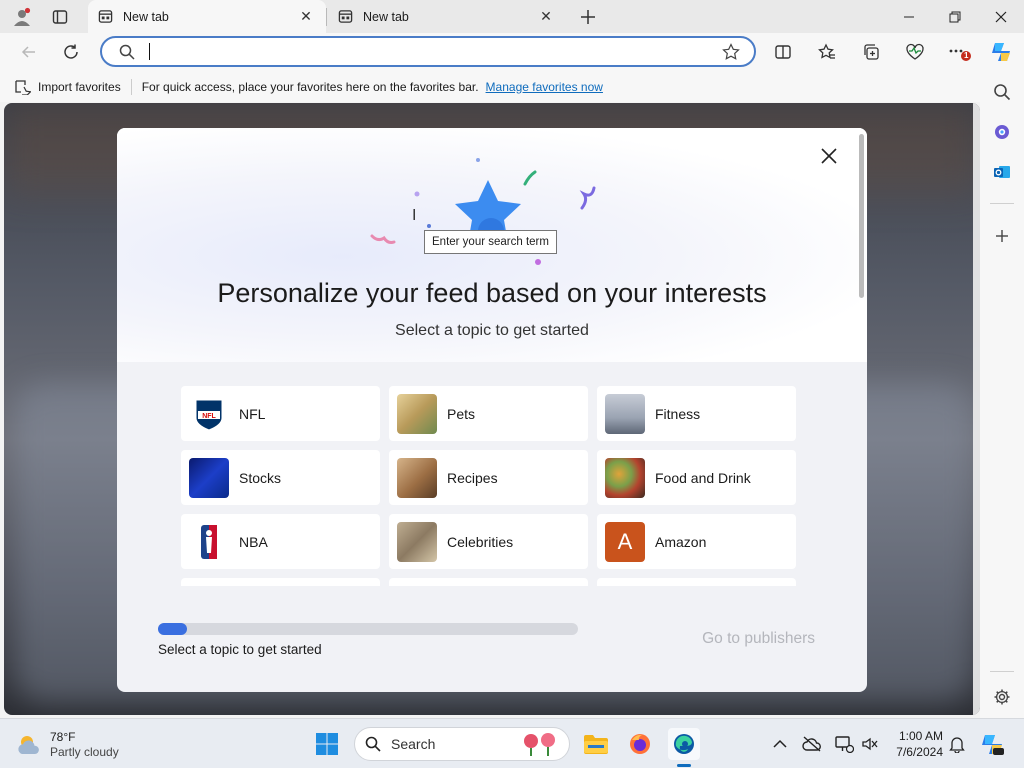  What do you see at coordinates (67, 87) in the screenshot?
I see `import-favorites-button: Import favorites` at bounding box center [67, 87].